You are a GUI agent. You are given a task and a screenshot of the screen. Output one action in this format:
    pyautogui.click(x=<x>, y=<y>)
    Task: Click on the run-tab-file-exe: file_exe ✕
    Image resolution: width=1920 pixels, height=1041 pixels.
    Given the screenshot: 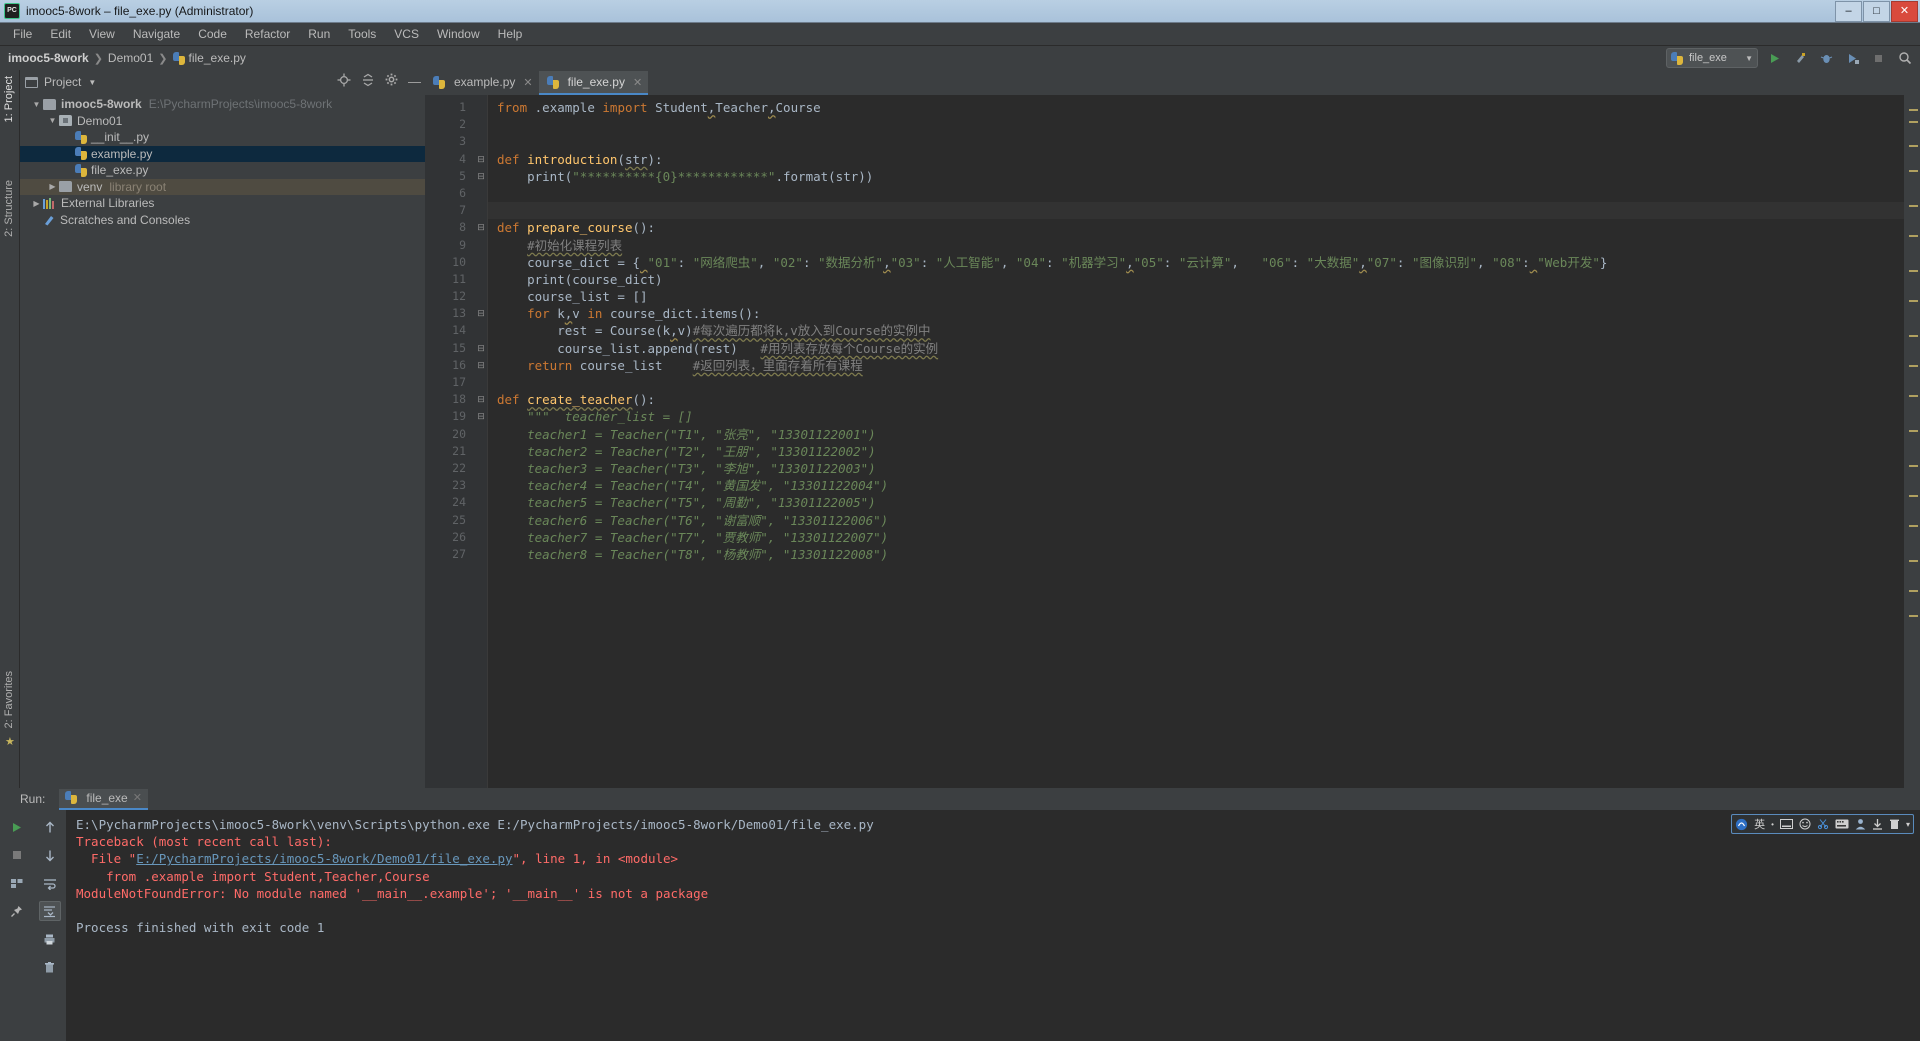 What is the action you would take?
    pyautogui.click(x=103, y=799)
    